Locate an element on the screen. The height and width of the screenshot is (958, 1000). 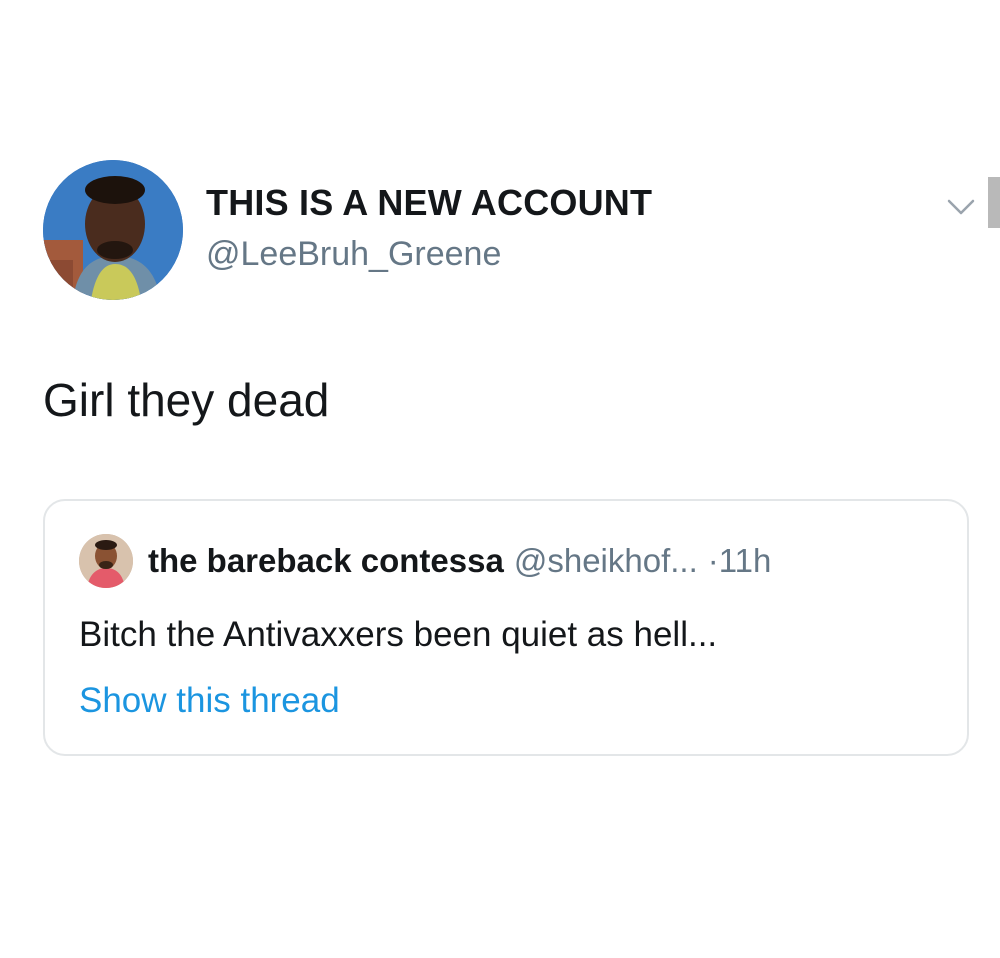
author-avatar is located at coordinates (113, 230).